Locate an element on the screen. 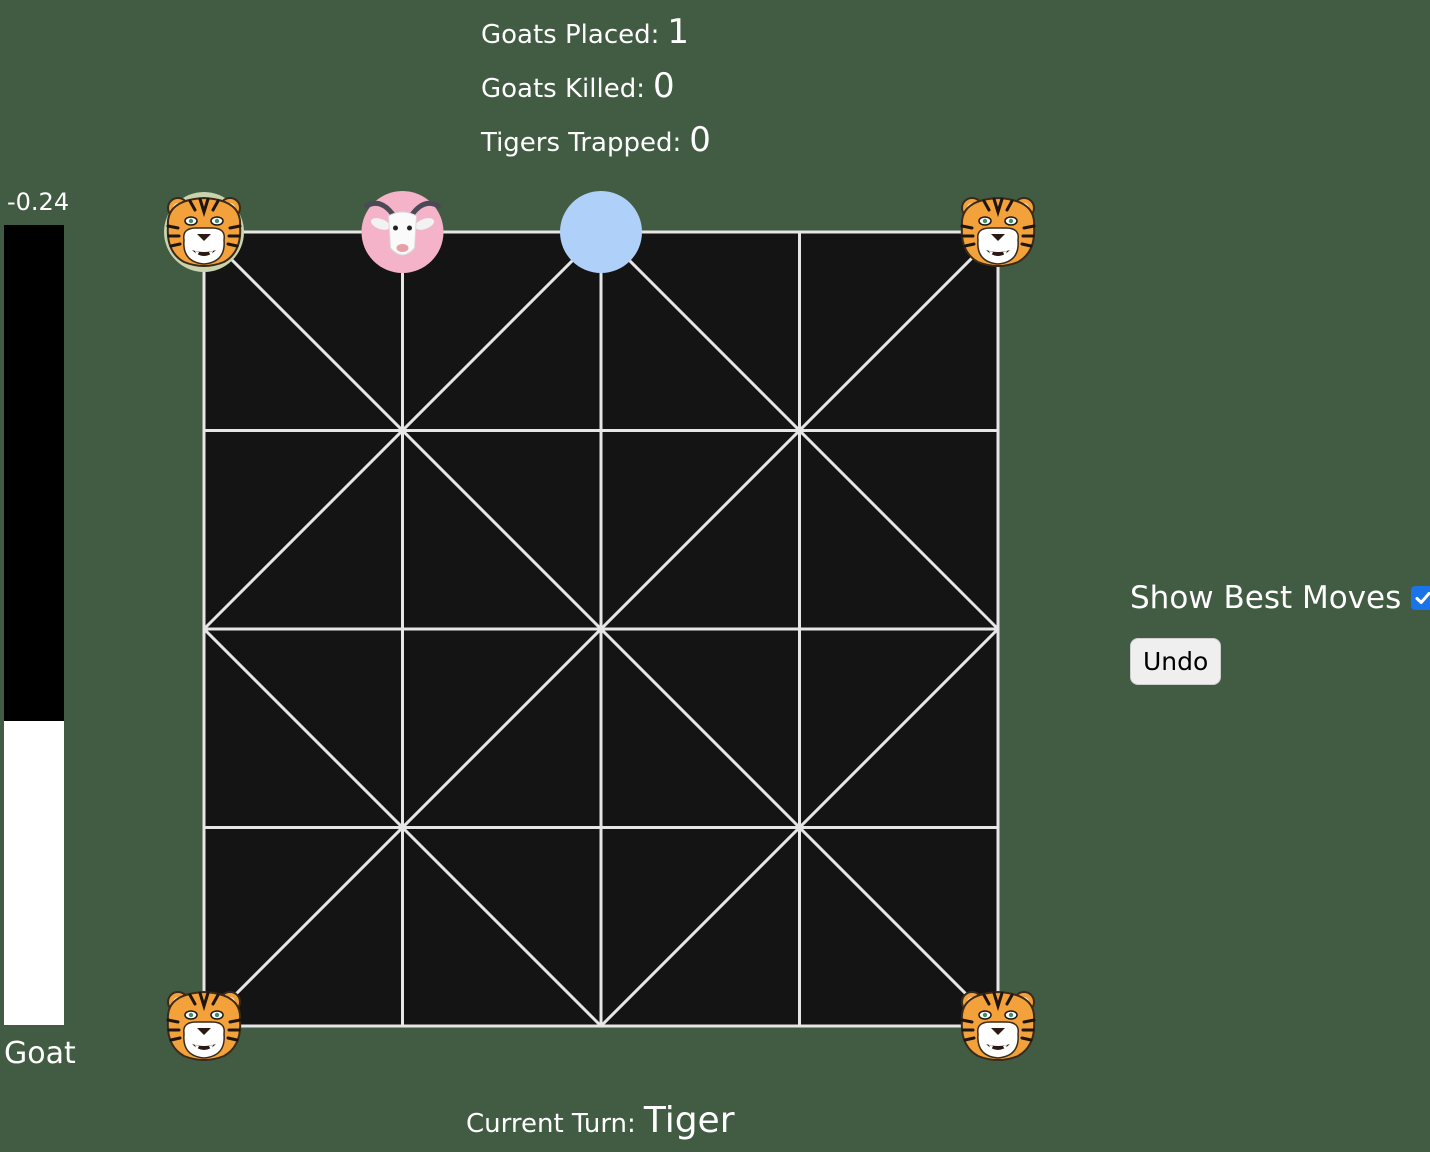 This screenshot has height=1152, width=1430. current-turn: Current Turn: Tiger is located at coordinates (600, 1120).